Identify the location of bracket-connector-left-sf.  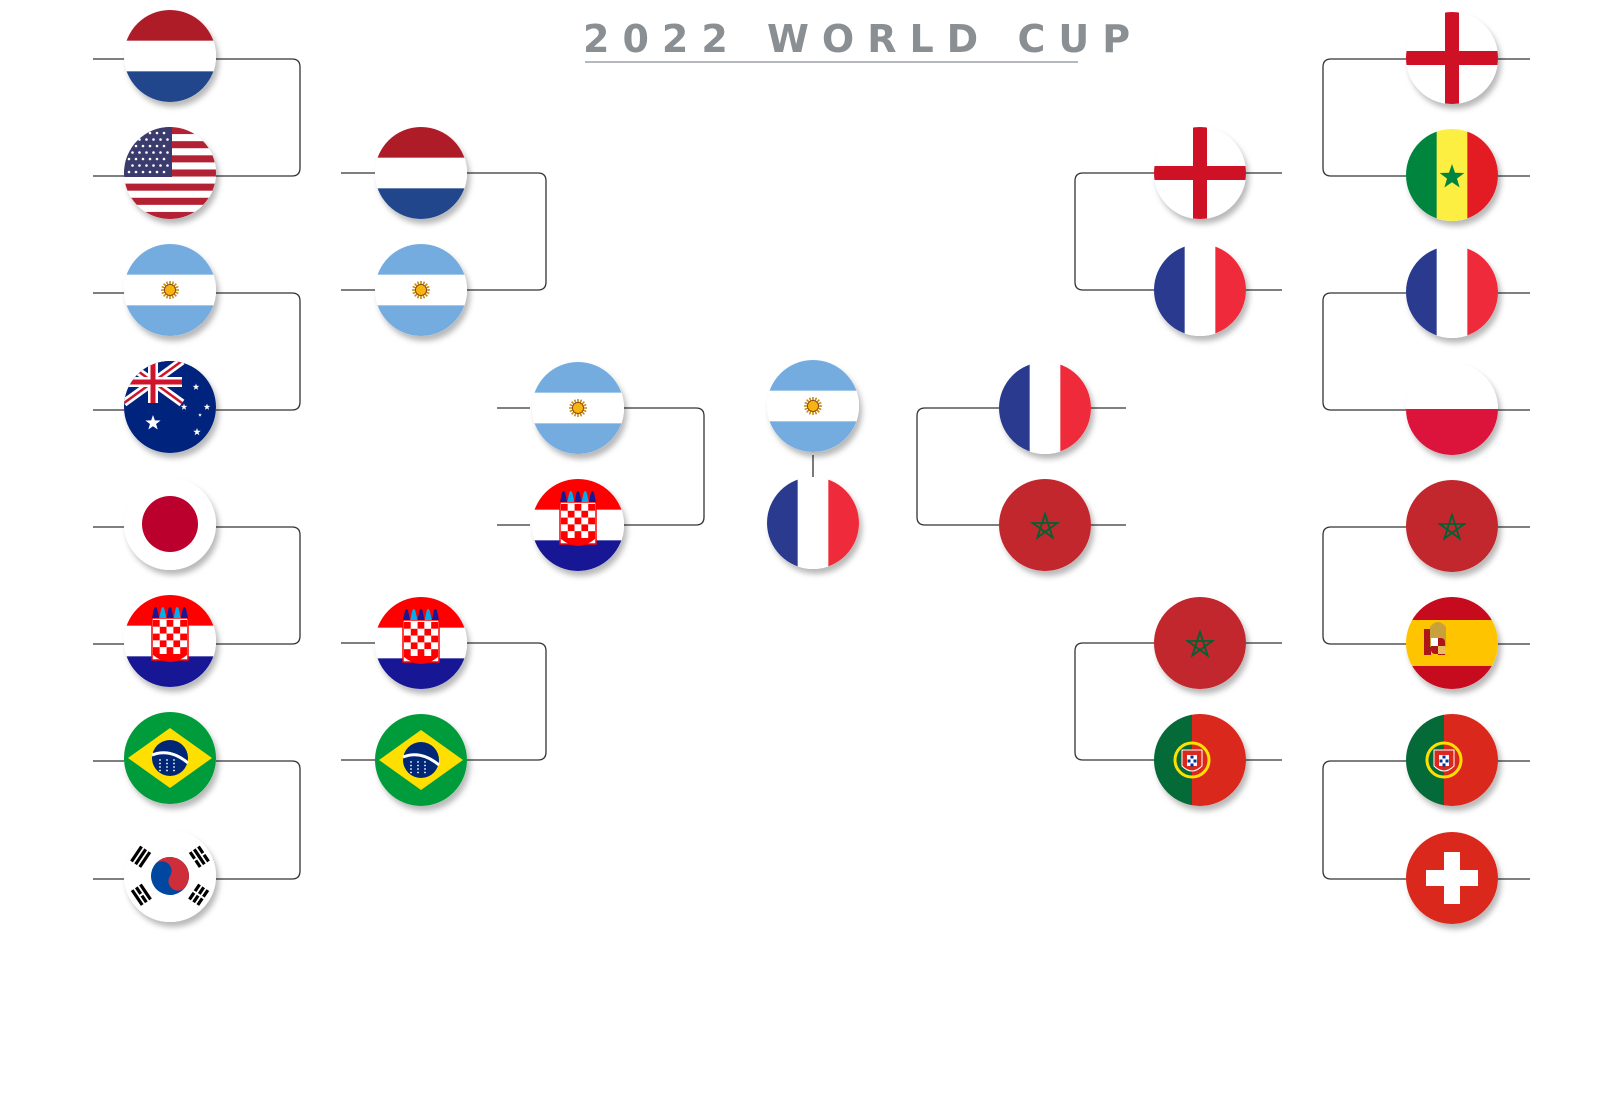
(658, 466).